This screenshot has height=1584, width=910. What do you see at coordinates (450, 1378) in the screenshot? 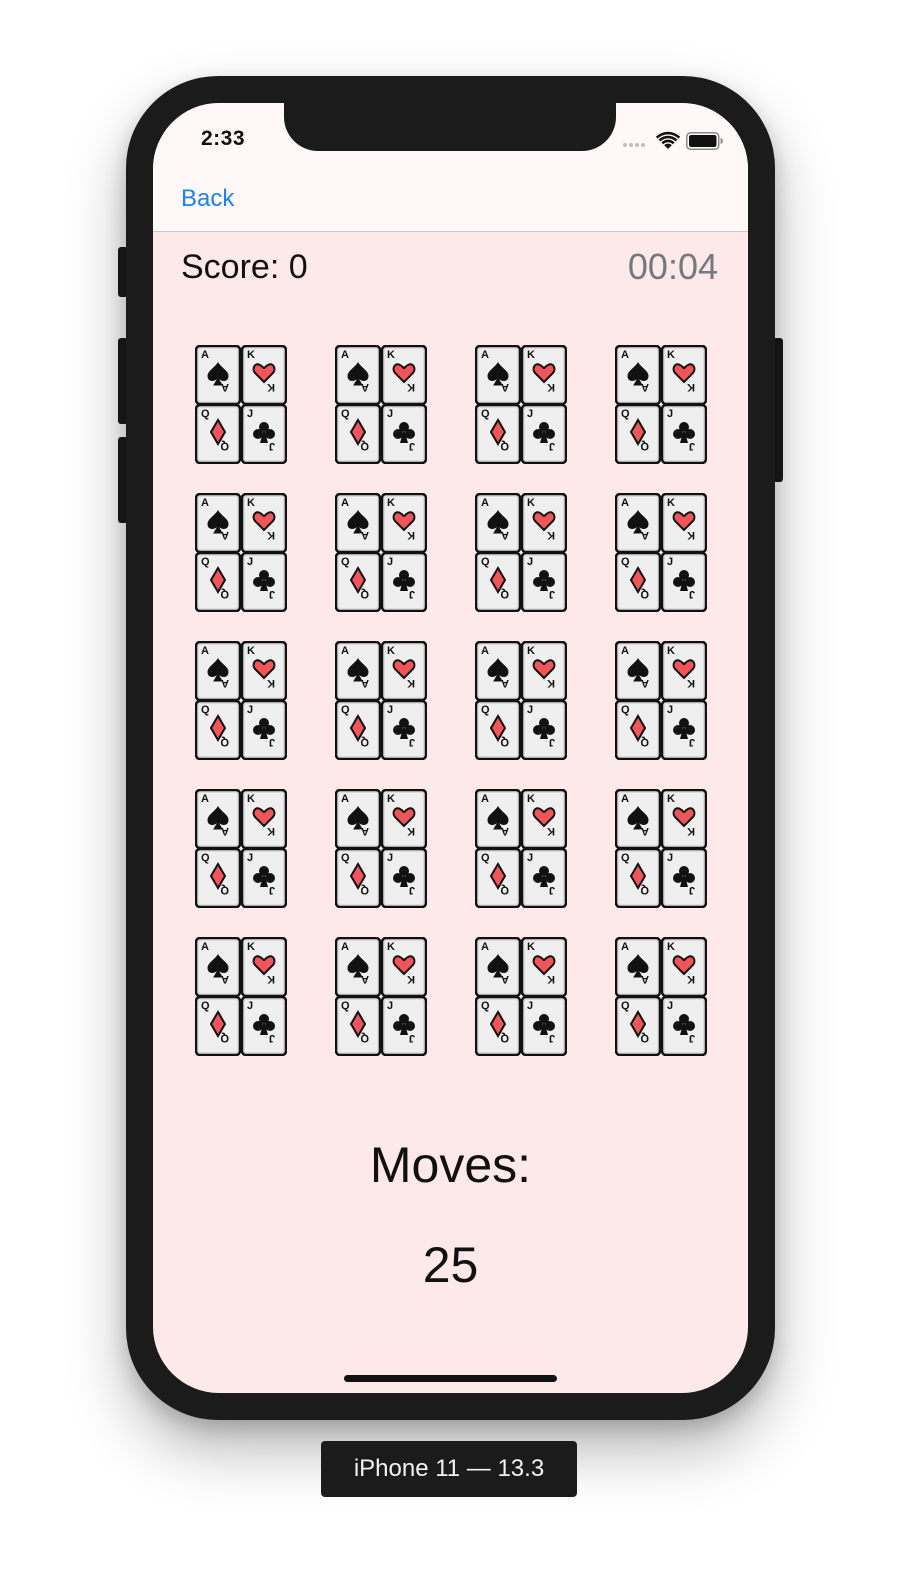
I see `home-indicator` at bounding box center [450, 1378].